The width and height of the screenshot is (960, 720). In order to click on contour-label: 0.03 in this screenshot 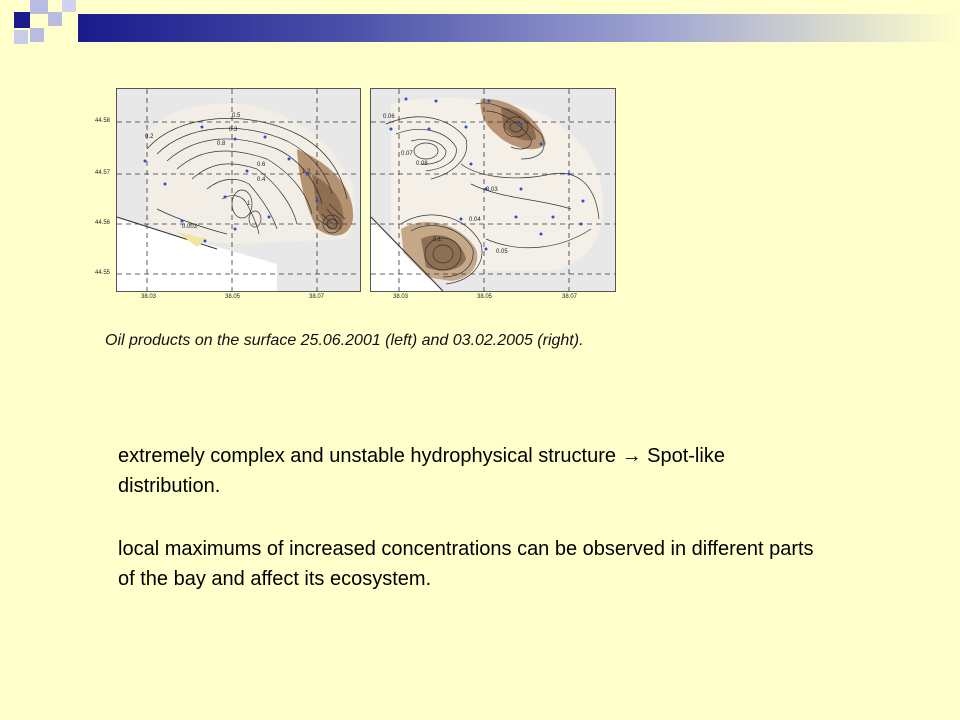, I will do `click(492, 190)`.